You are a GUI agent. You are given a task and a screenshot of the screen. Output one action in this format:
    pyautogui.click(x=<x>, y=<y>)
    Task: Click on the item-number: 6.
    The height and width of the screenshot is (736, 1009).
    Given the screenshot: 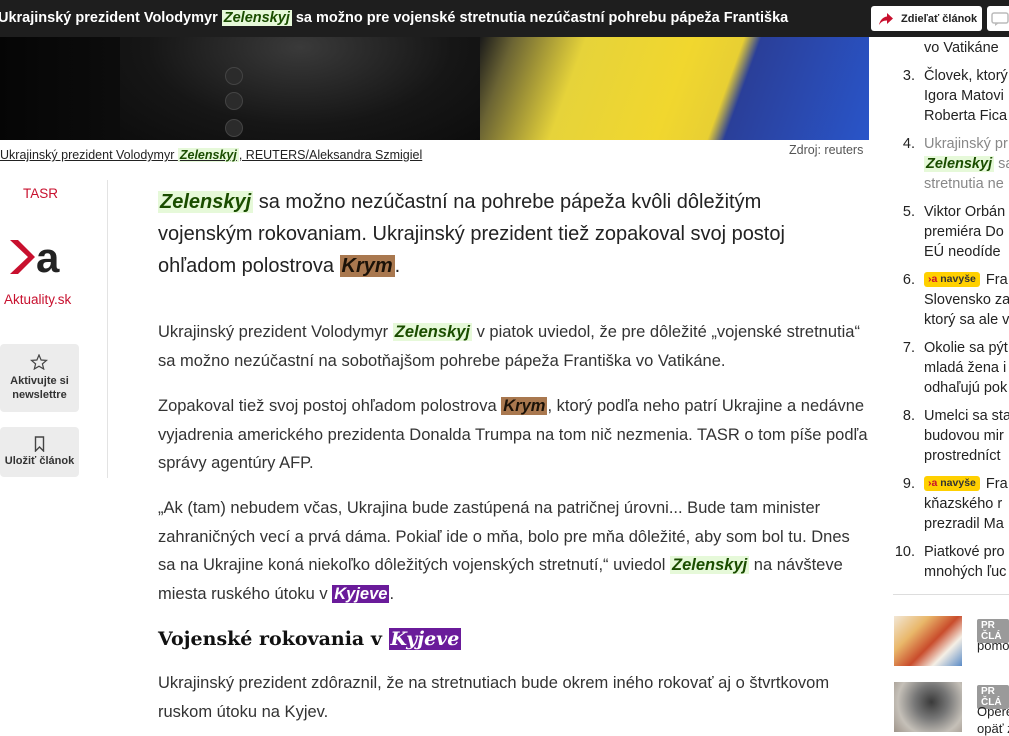 What is the action you would take?
    pyautogui.click(x=908, y=280)
    